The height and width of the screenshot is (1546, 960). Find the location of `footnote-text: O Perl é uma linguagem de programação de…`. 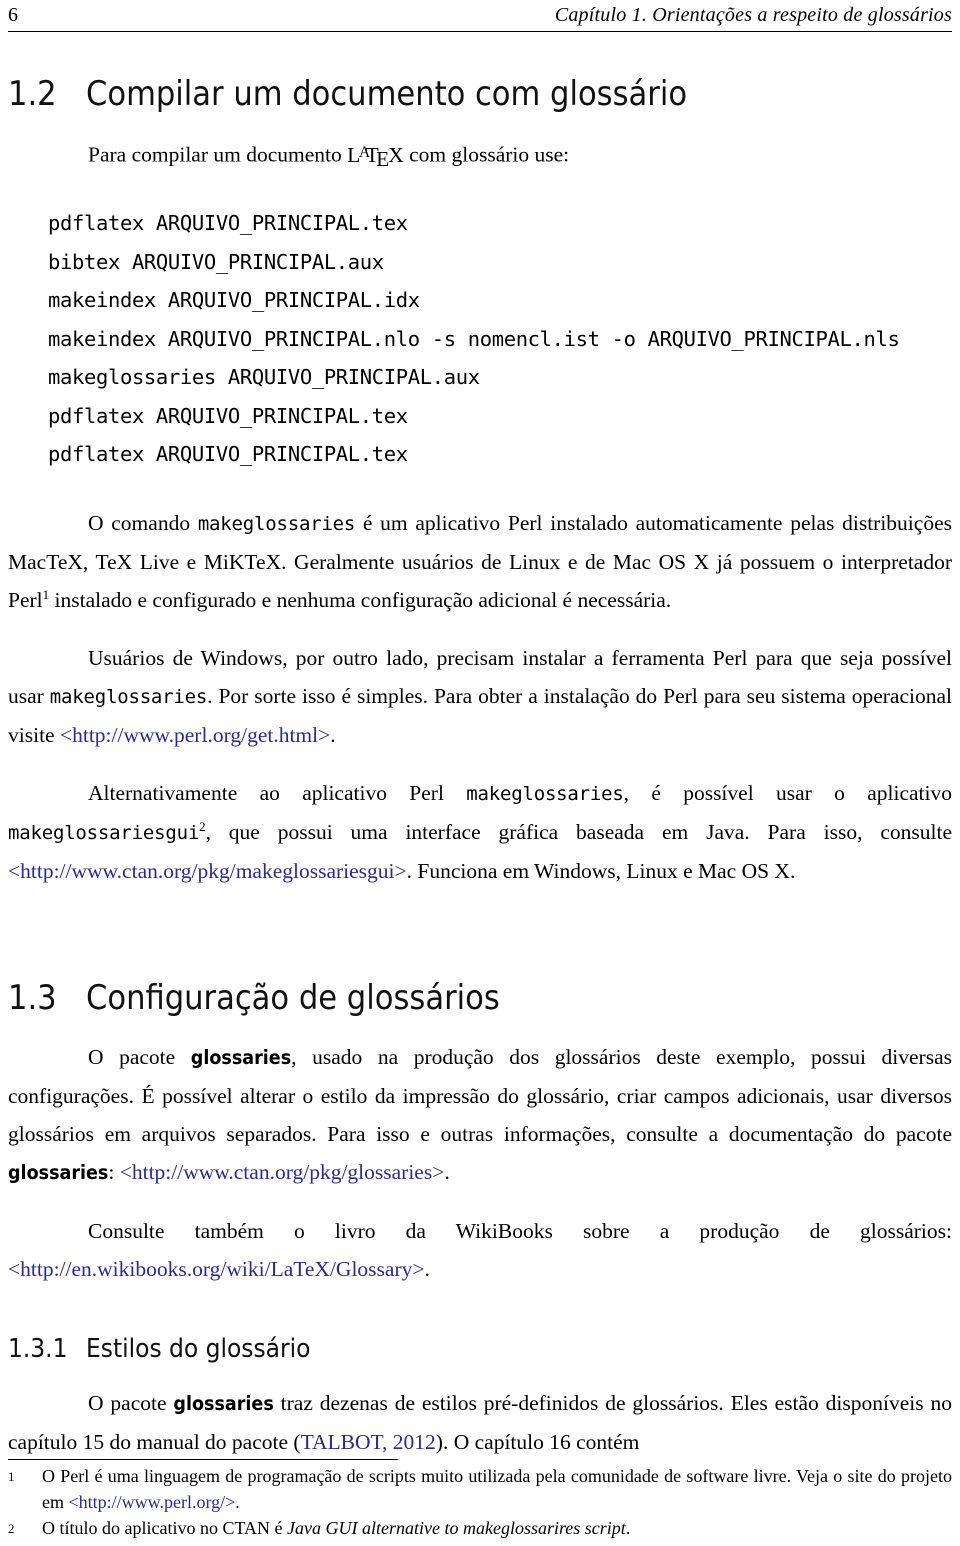

footnote-text: O Perl é uma linguagem de programação de… is located at coordinates (497, 1489).